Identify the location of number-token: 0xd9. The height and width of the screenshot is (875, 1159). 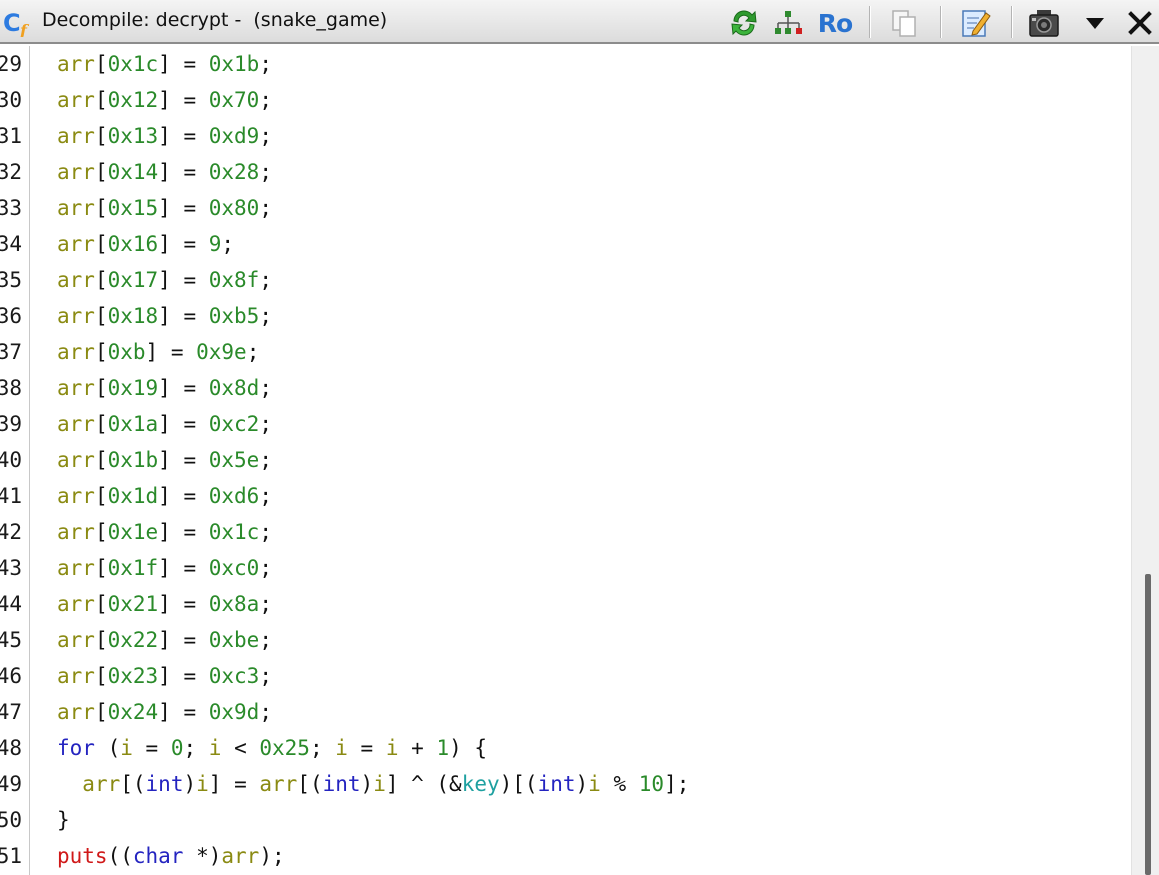
(234, 136).